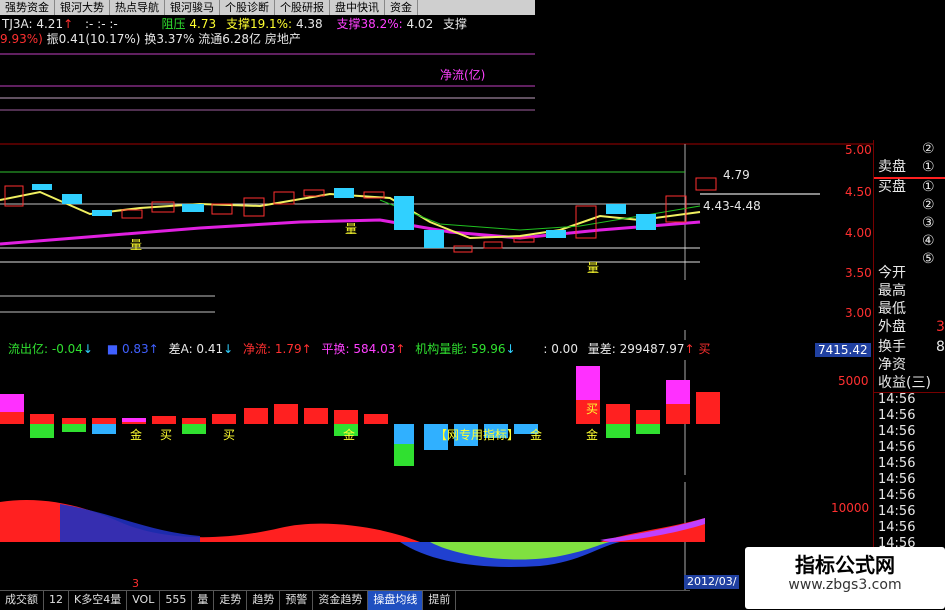  What do you see at coordinates (897, 415) in the screenshot?
I see `tick-time-1: 14:56` at bounding box center [897, 415].